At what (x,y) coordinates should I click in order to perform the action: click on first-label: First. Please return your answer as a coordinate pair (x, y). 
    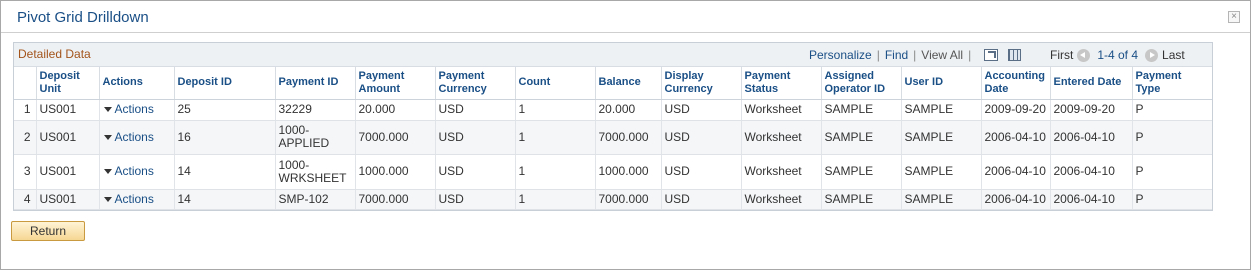
    Looking at the image, I should click on (1062, 55).